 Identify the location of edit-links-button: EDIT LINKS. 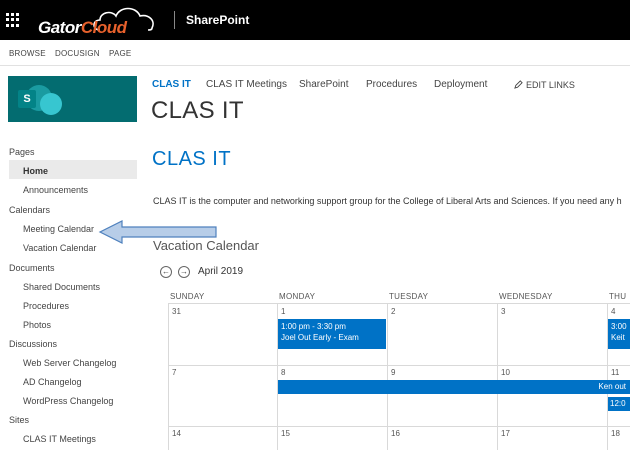
(544, 85).